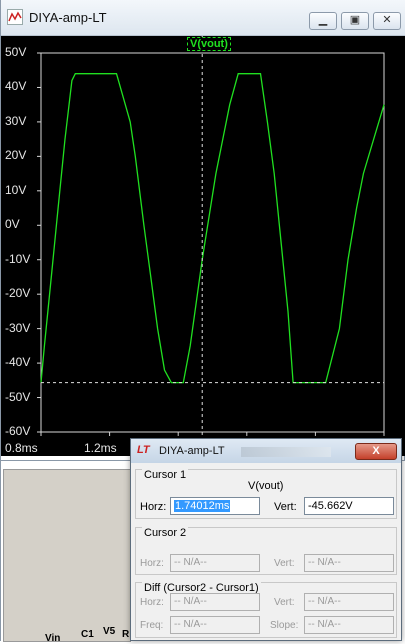  Describe the element at coordinates (109, 631) in the screenshot. I see `schematic-label-v5: V5` at that location.